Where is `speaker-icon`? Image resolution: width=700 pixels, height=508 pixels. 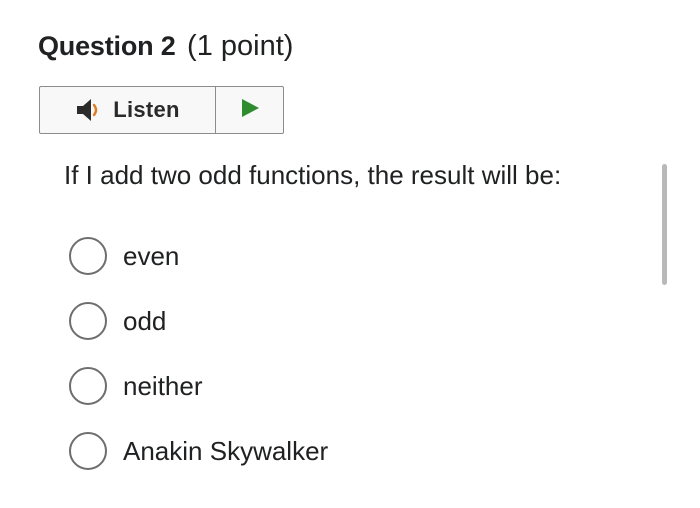 speaker-icon is located at coordinates (90, 110).